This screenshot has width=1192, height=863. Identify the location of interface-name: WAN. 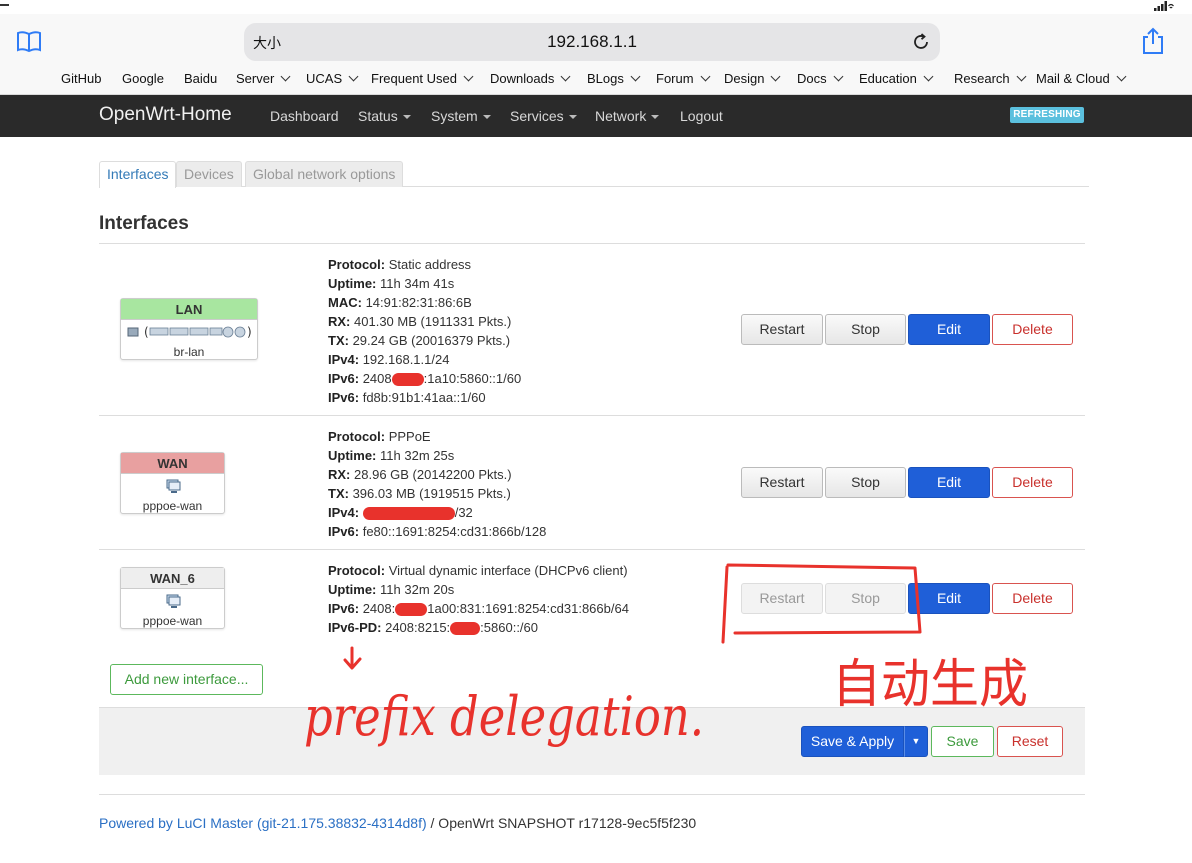
(172, 463).